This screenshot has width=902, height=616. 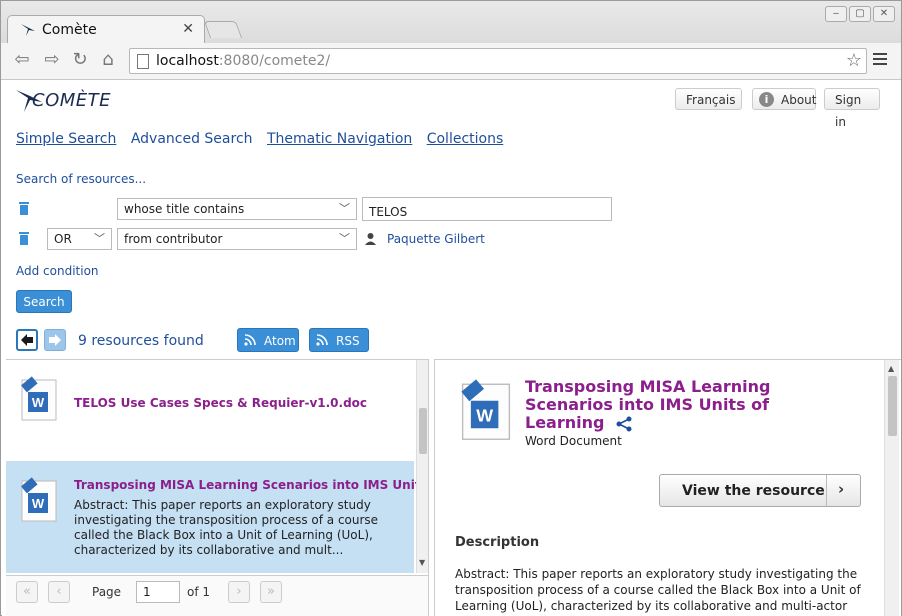 What do you see at coordinates (573, 441) in the screenshot?
I see `document-type: Word Document` at bounding box center [573, 441].